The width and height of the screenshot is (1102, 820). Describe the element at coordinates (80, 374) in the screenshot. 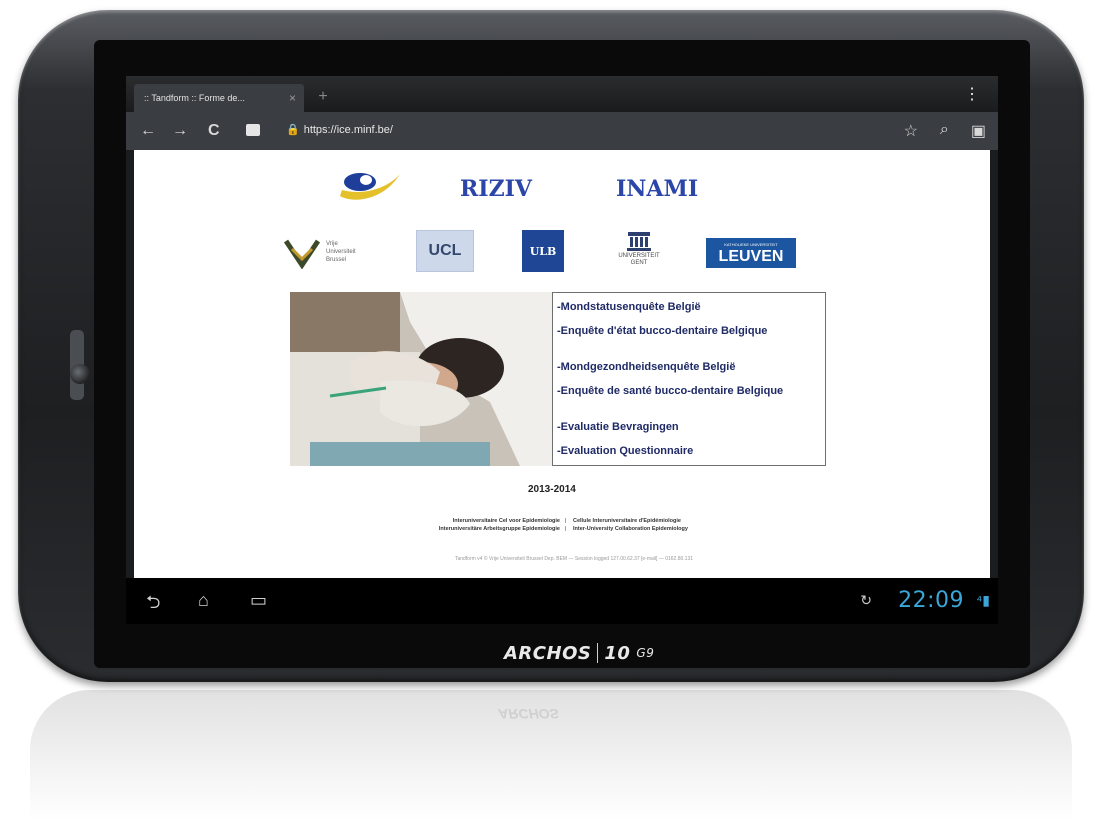

I see `camera-icon` at that location.